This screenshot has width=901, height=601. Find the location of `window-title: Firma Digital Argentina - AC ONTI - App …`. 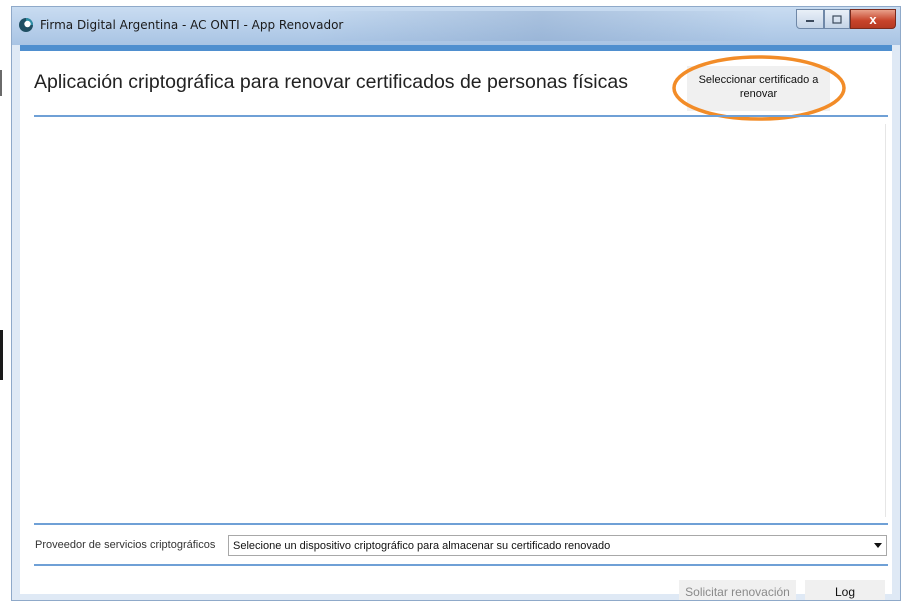

window-title: Firma Digital Argentina - AC ONTI - App … is located at coordinates (192, 25).